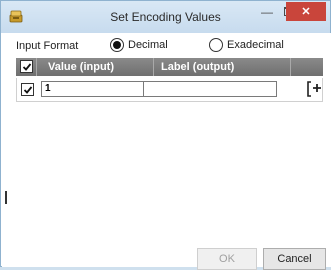  I want to click on value-input: 1, so click(97, 89).